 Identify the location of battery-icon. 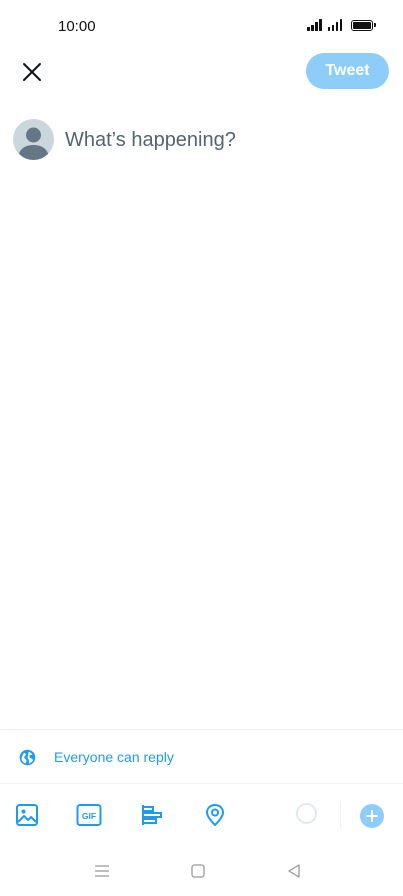
(363, 25).